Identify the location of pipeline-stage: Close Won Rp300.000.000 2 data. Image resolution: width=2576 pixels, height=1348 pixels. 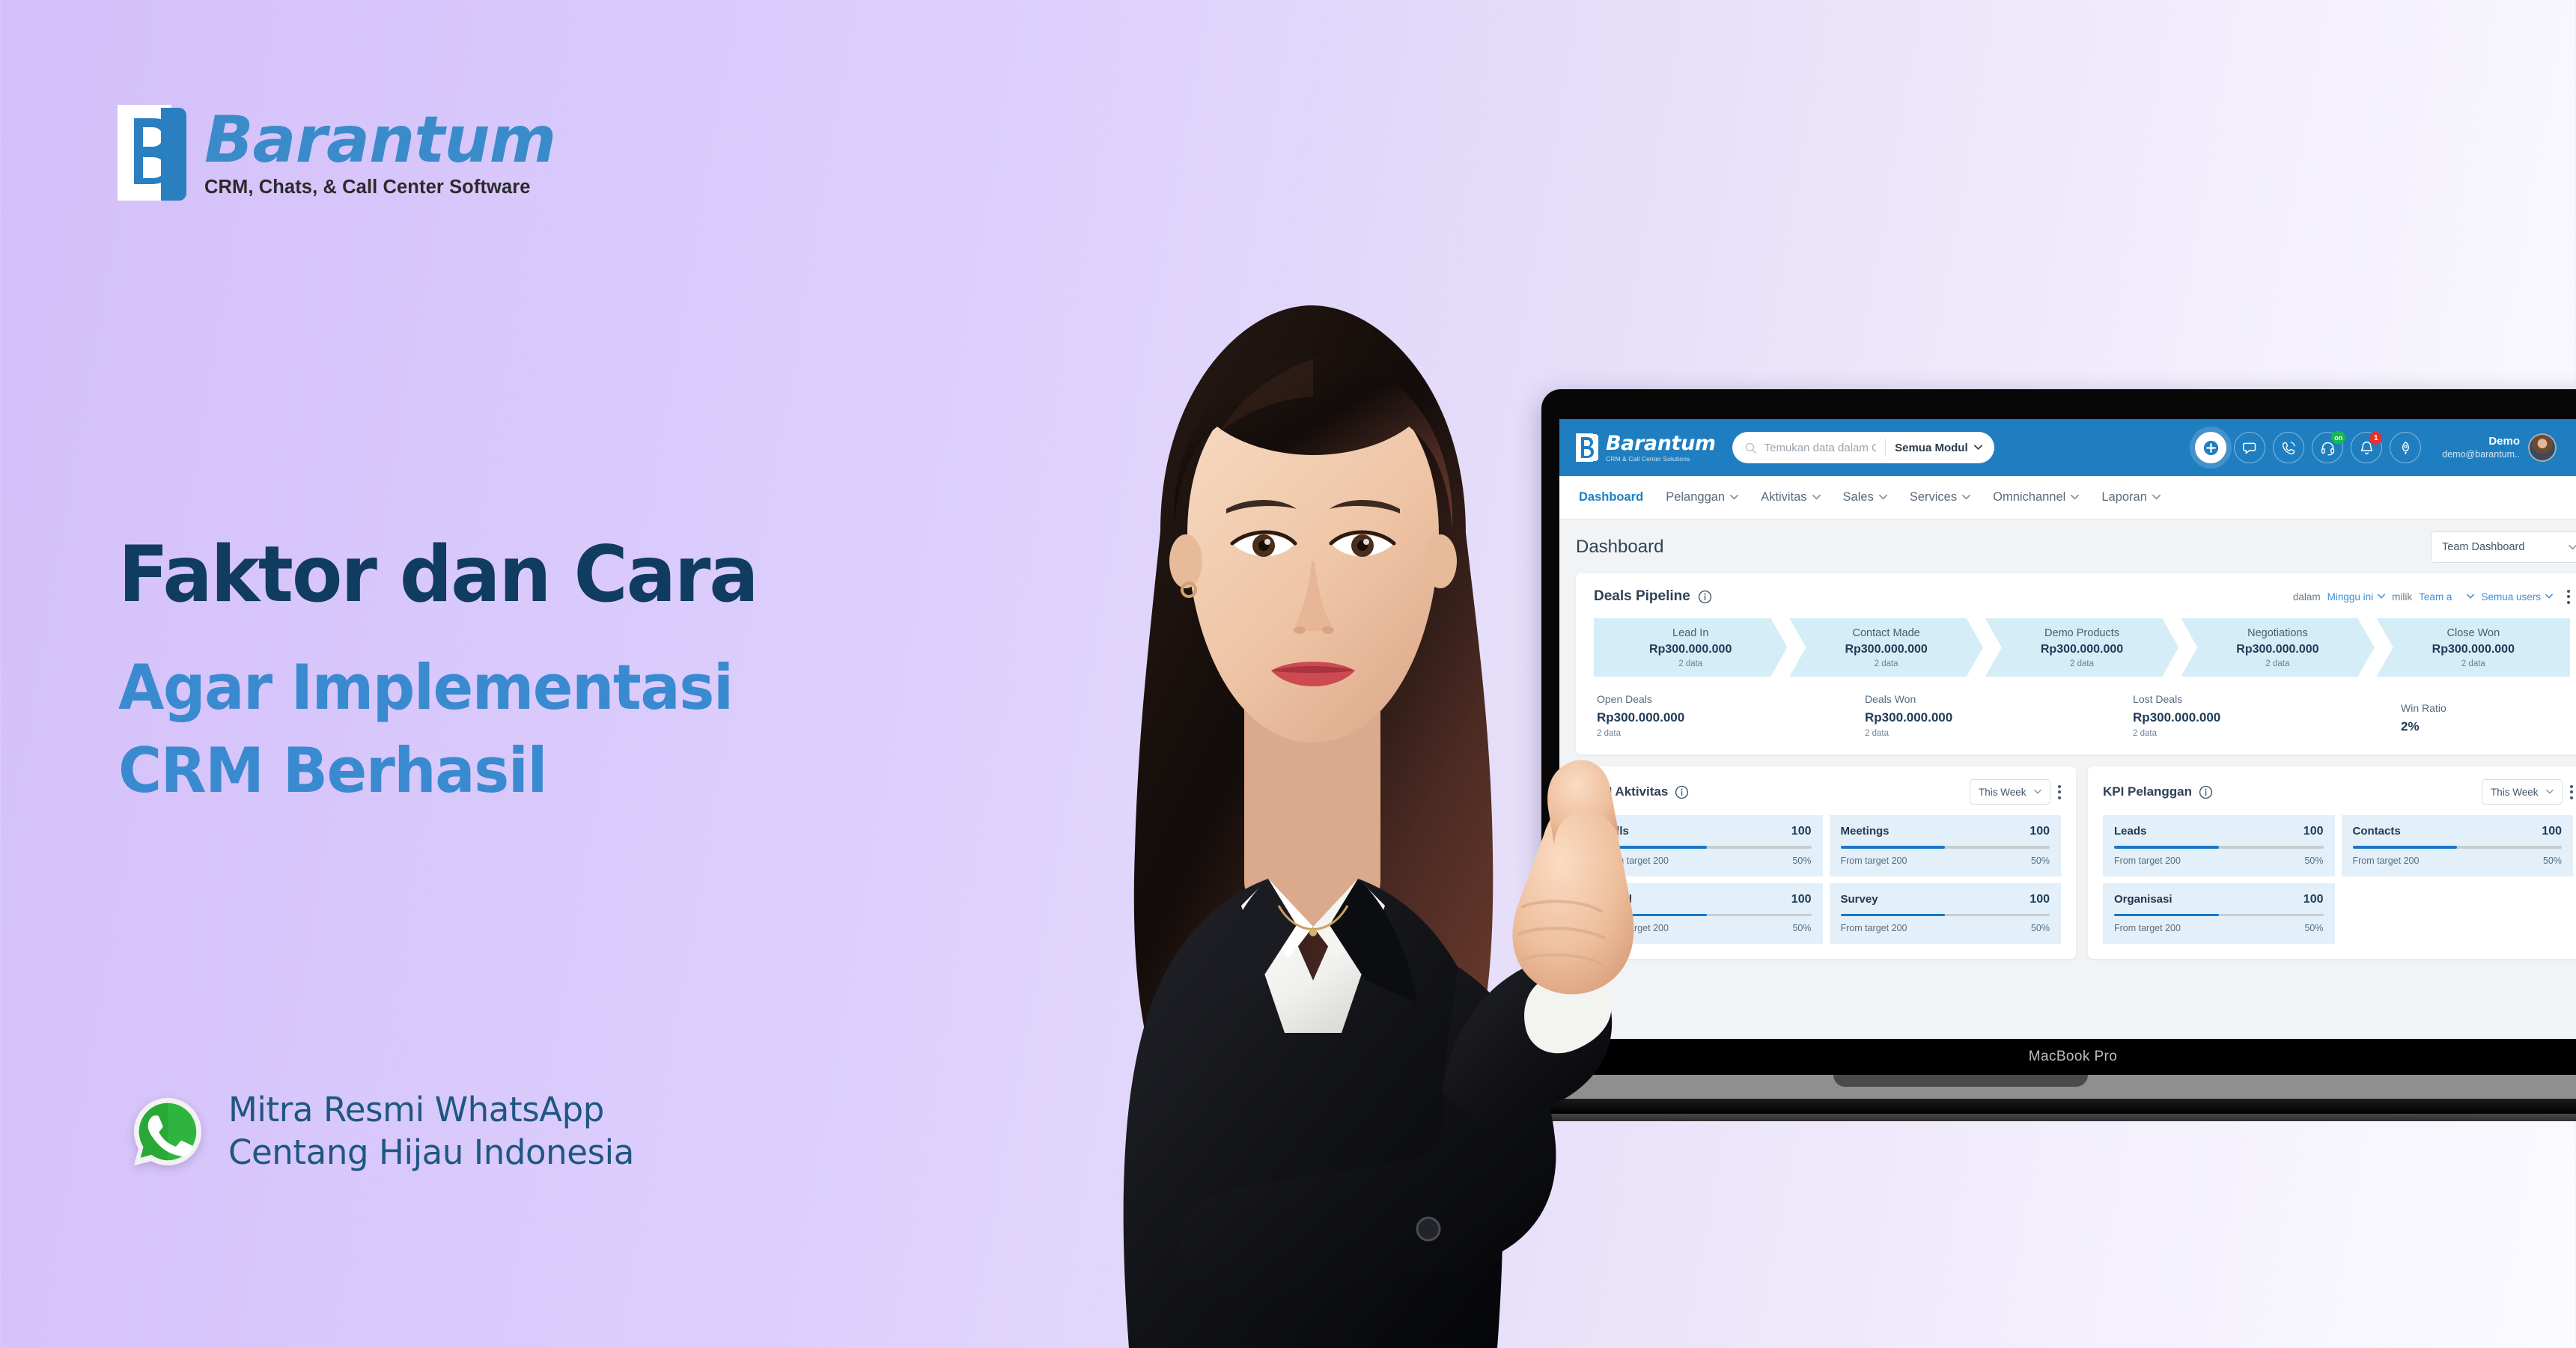
(2473, 647).